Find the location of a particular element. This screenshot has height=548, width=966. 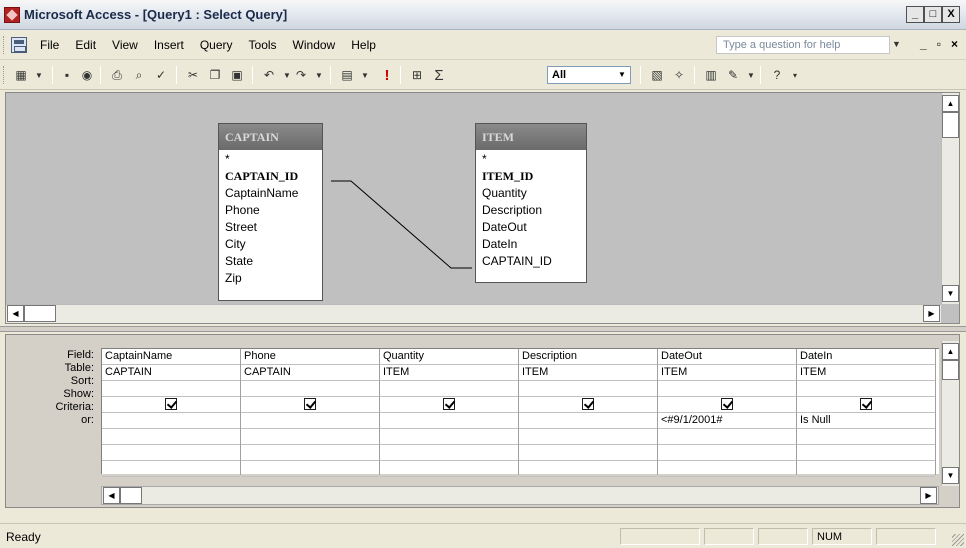

resize-grip-icon is located at coordinates (958, 540).